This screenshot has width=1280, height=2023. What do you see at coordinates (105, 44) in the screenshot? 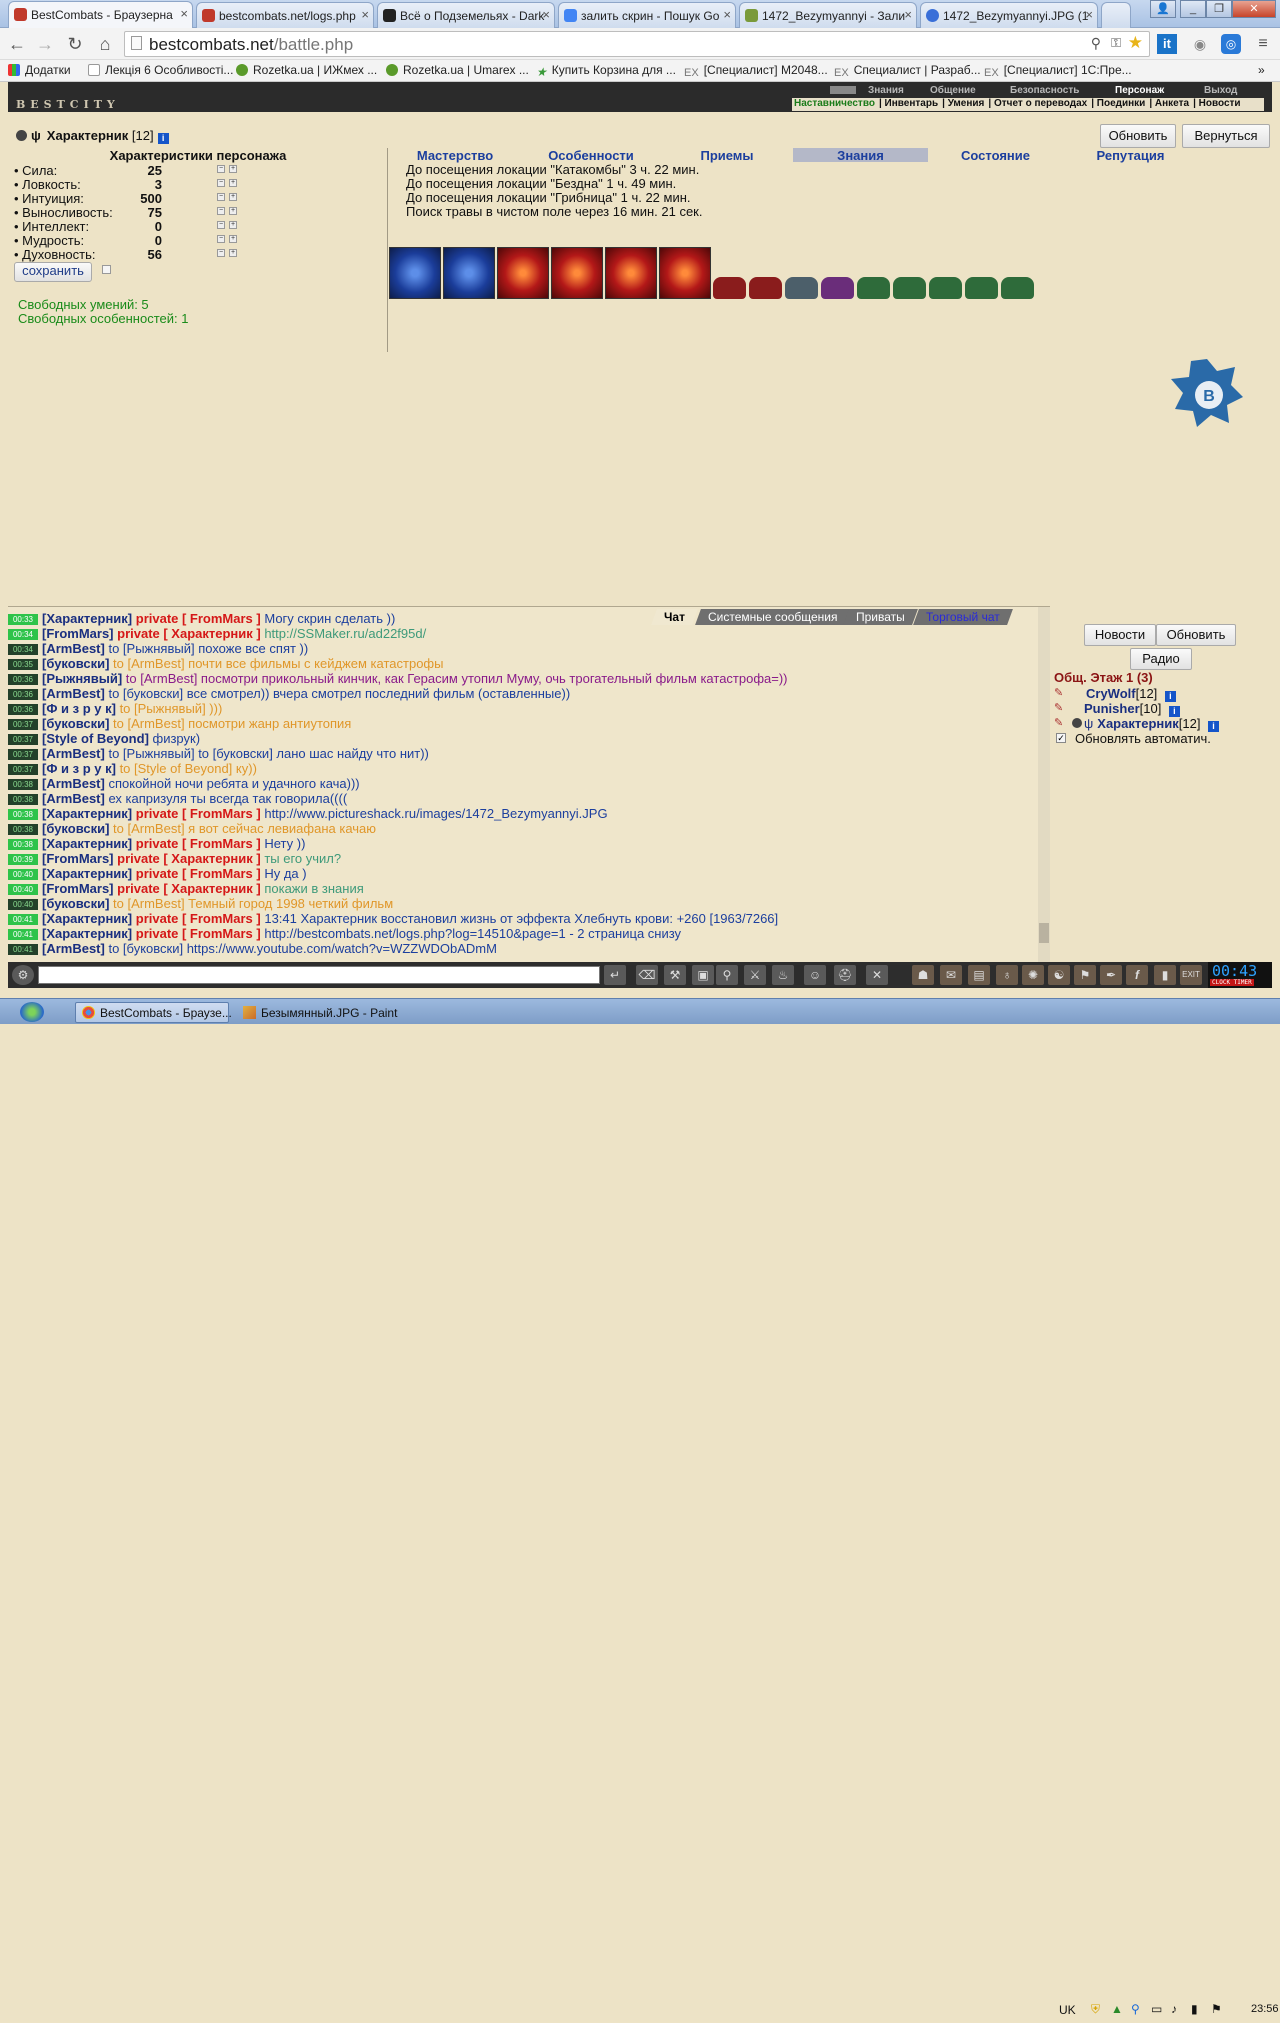
I see `home-icon: ⌂` at bounding box center [105, 44].